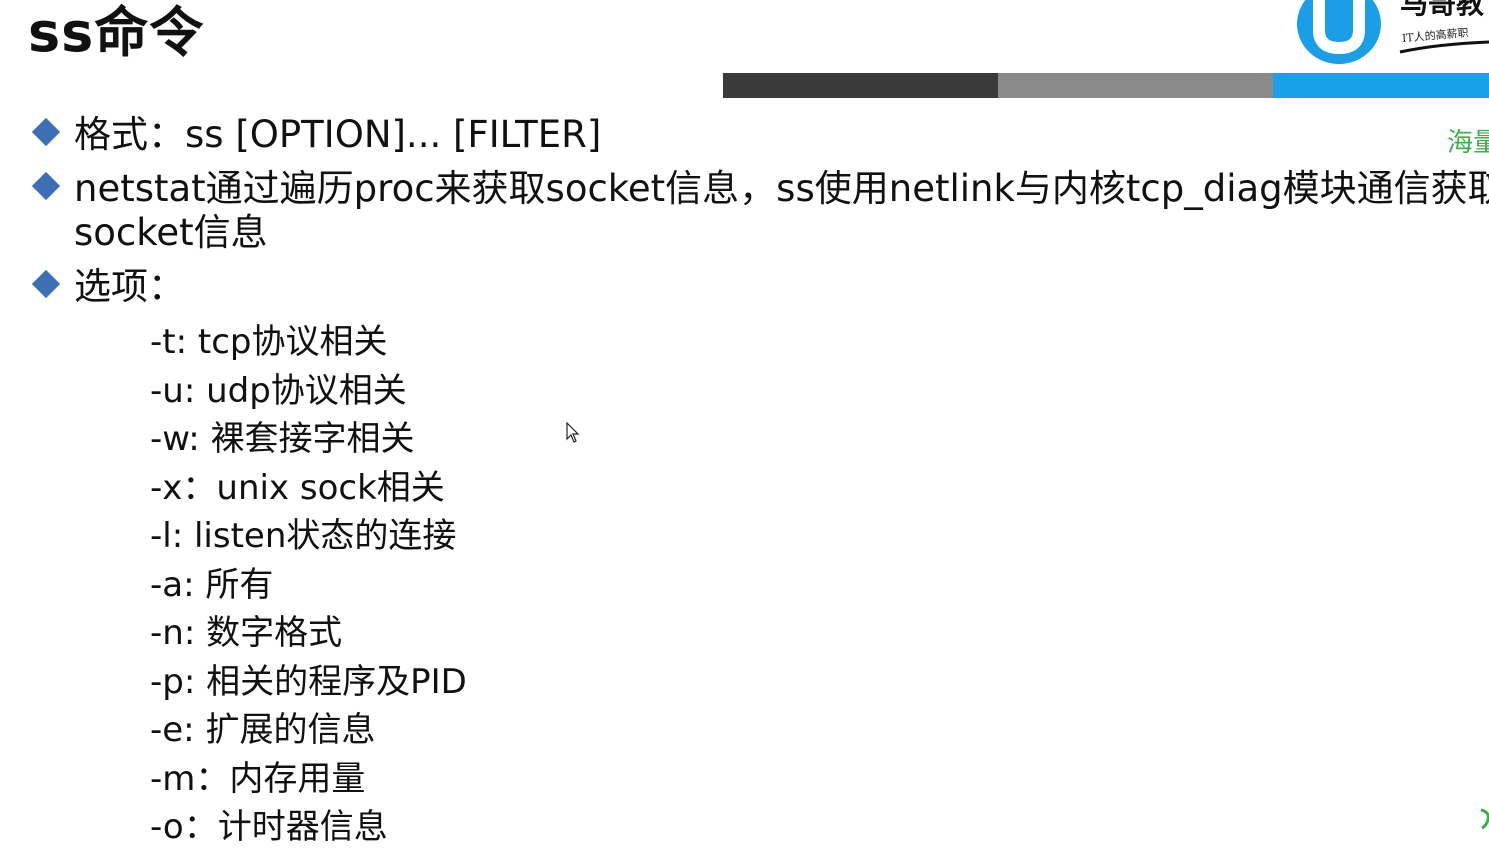 The height and width of the screenshot is (850, 1489). What do you see at coordinates (116, 32) in the screenshot?
I see `slide-title: ss命令` at bounding box center [116, 32].